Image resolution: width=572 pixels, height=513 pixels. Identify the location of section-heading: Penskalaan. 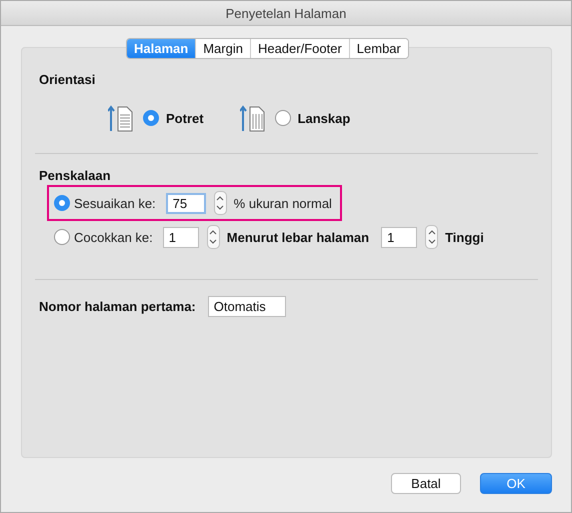
(75, 175).